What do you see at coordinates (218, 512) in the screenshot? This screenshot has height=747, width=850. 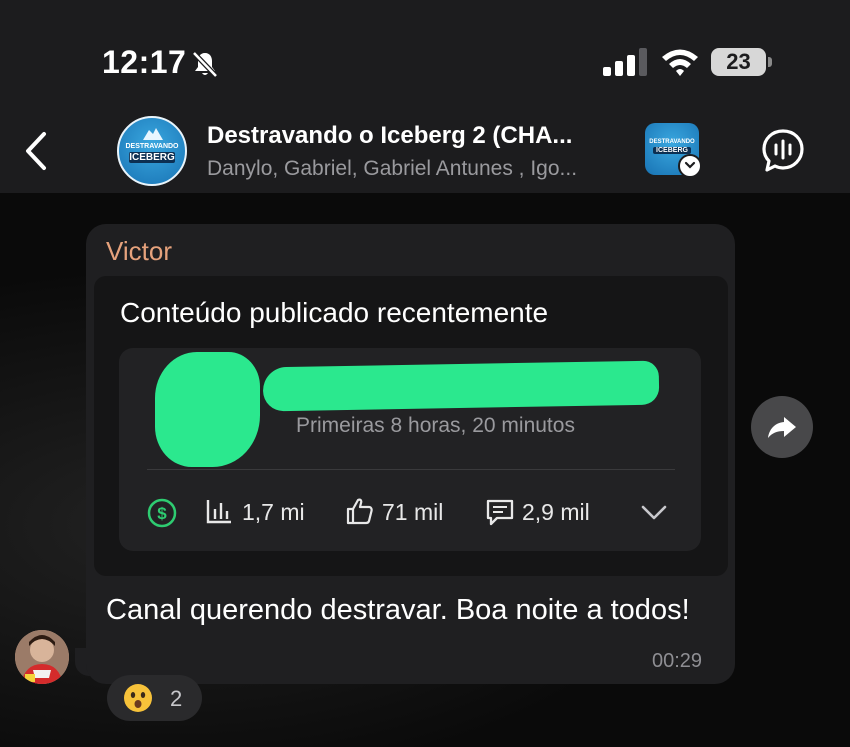 I see `bar-chart-icon` at bounding box center [218, 512].